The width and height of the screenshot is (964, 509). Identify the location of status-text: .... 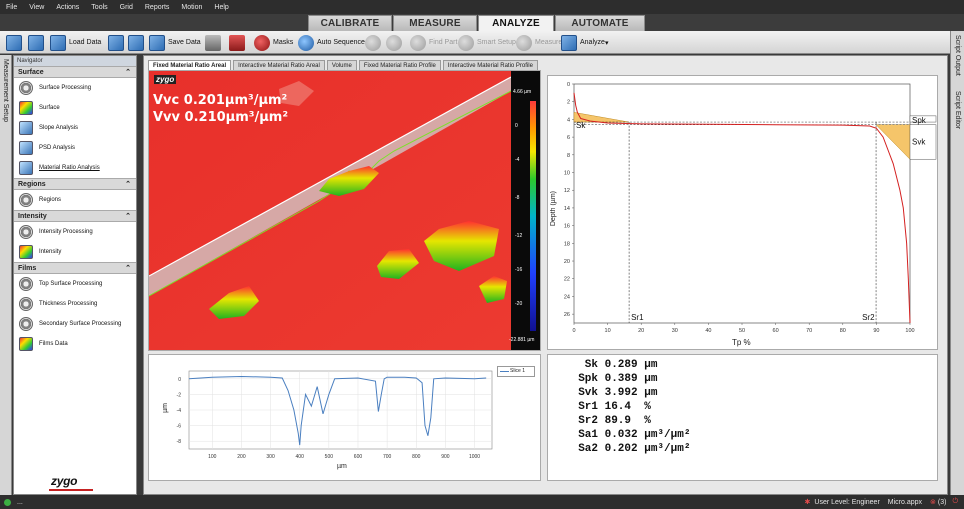
(20, 502).